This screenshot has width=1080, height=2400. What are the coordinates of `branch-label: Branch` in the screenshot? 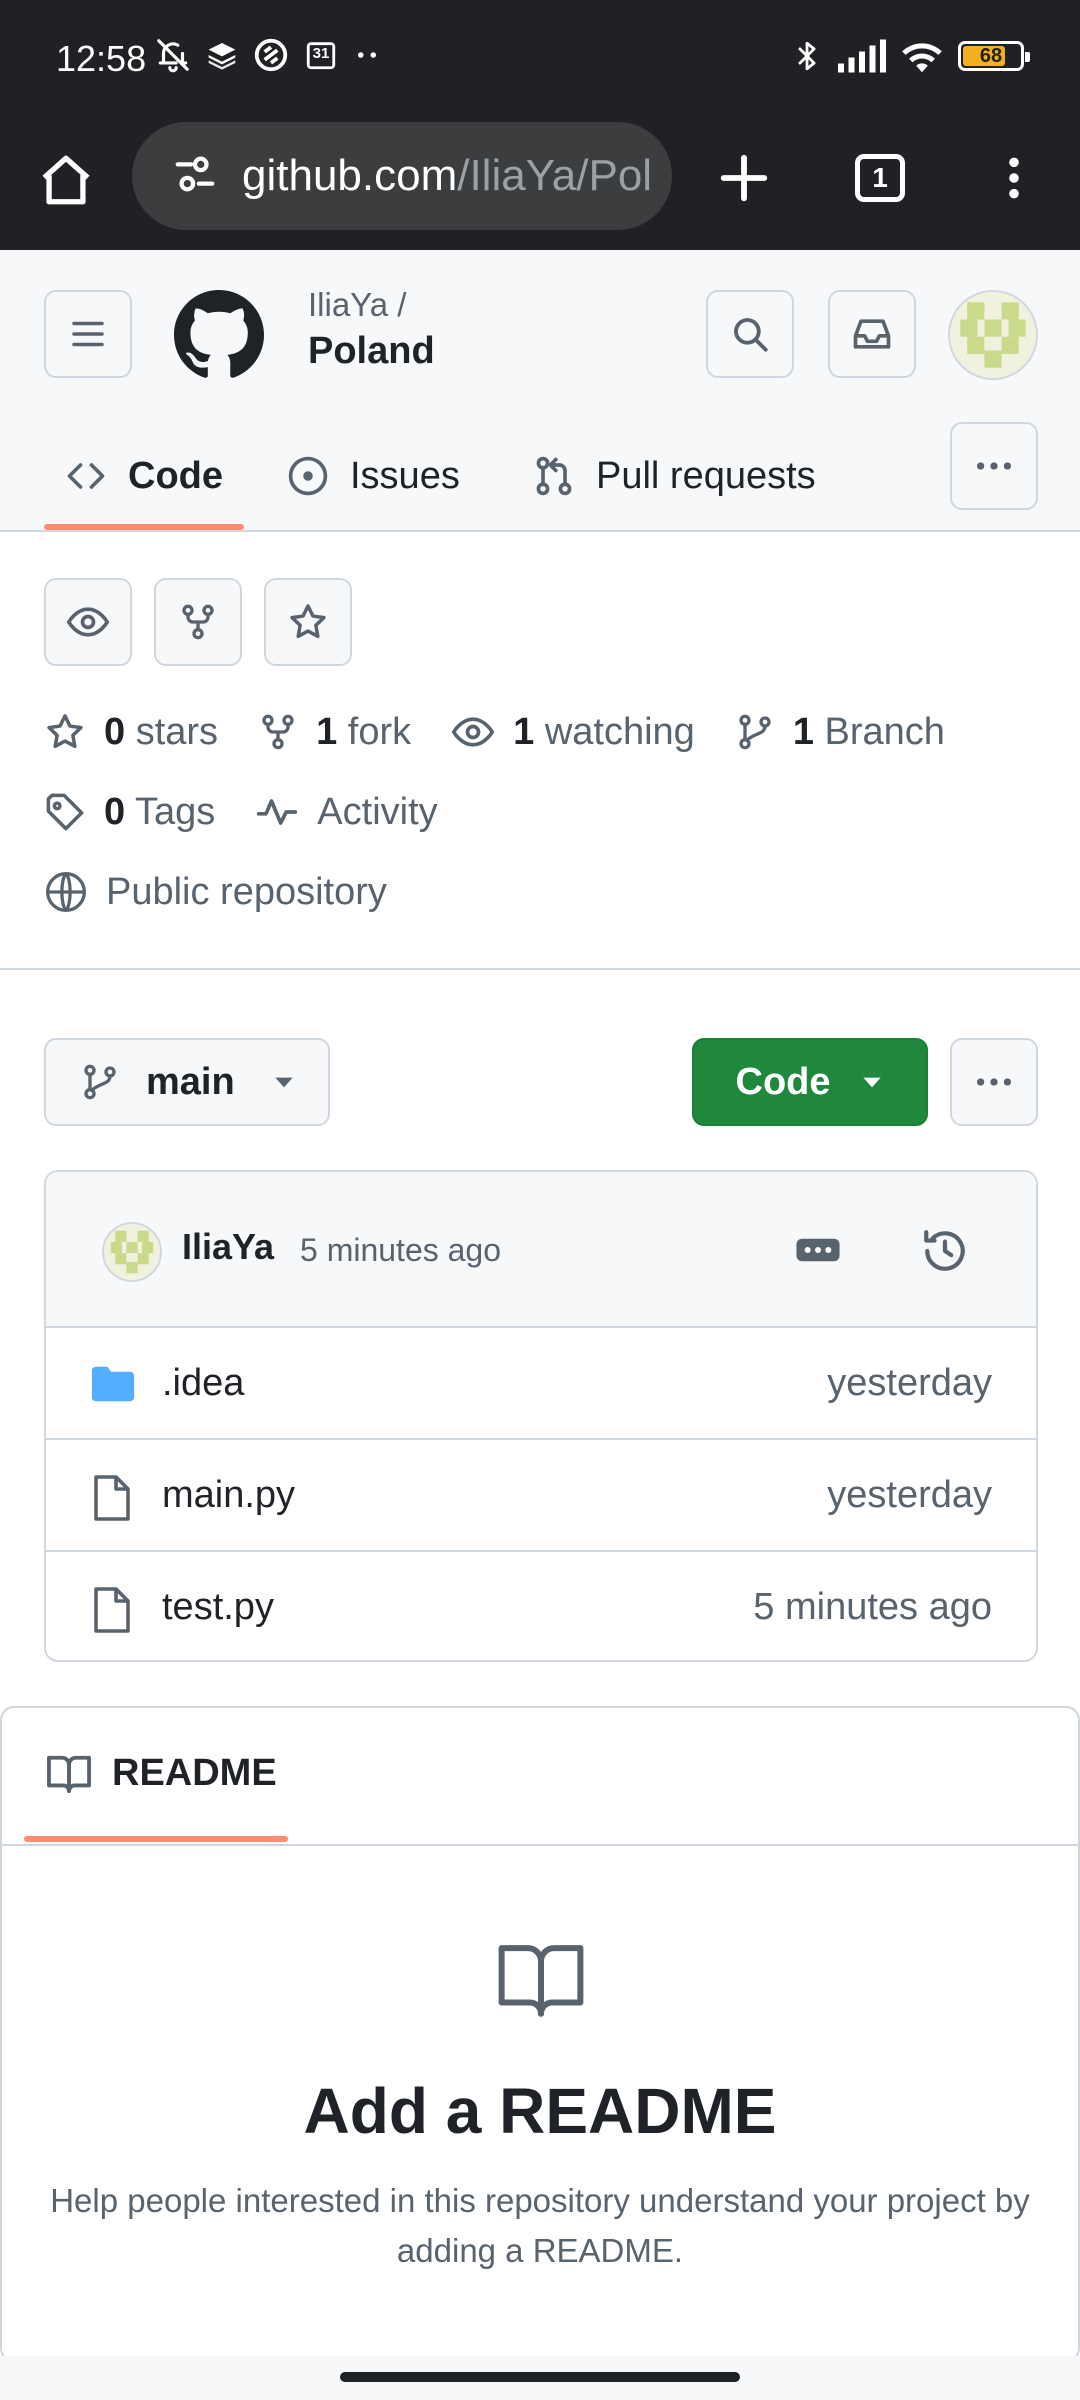 It's located at (884, 731).